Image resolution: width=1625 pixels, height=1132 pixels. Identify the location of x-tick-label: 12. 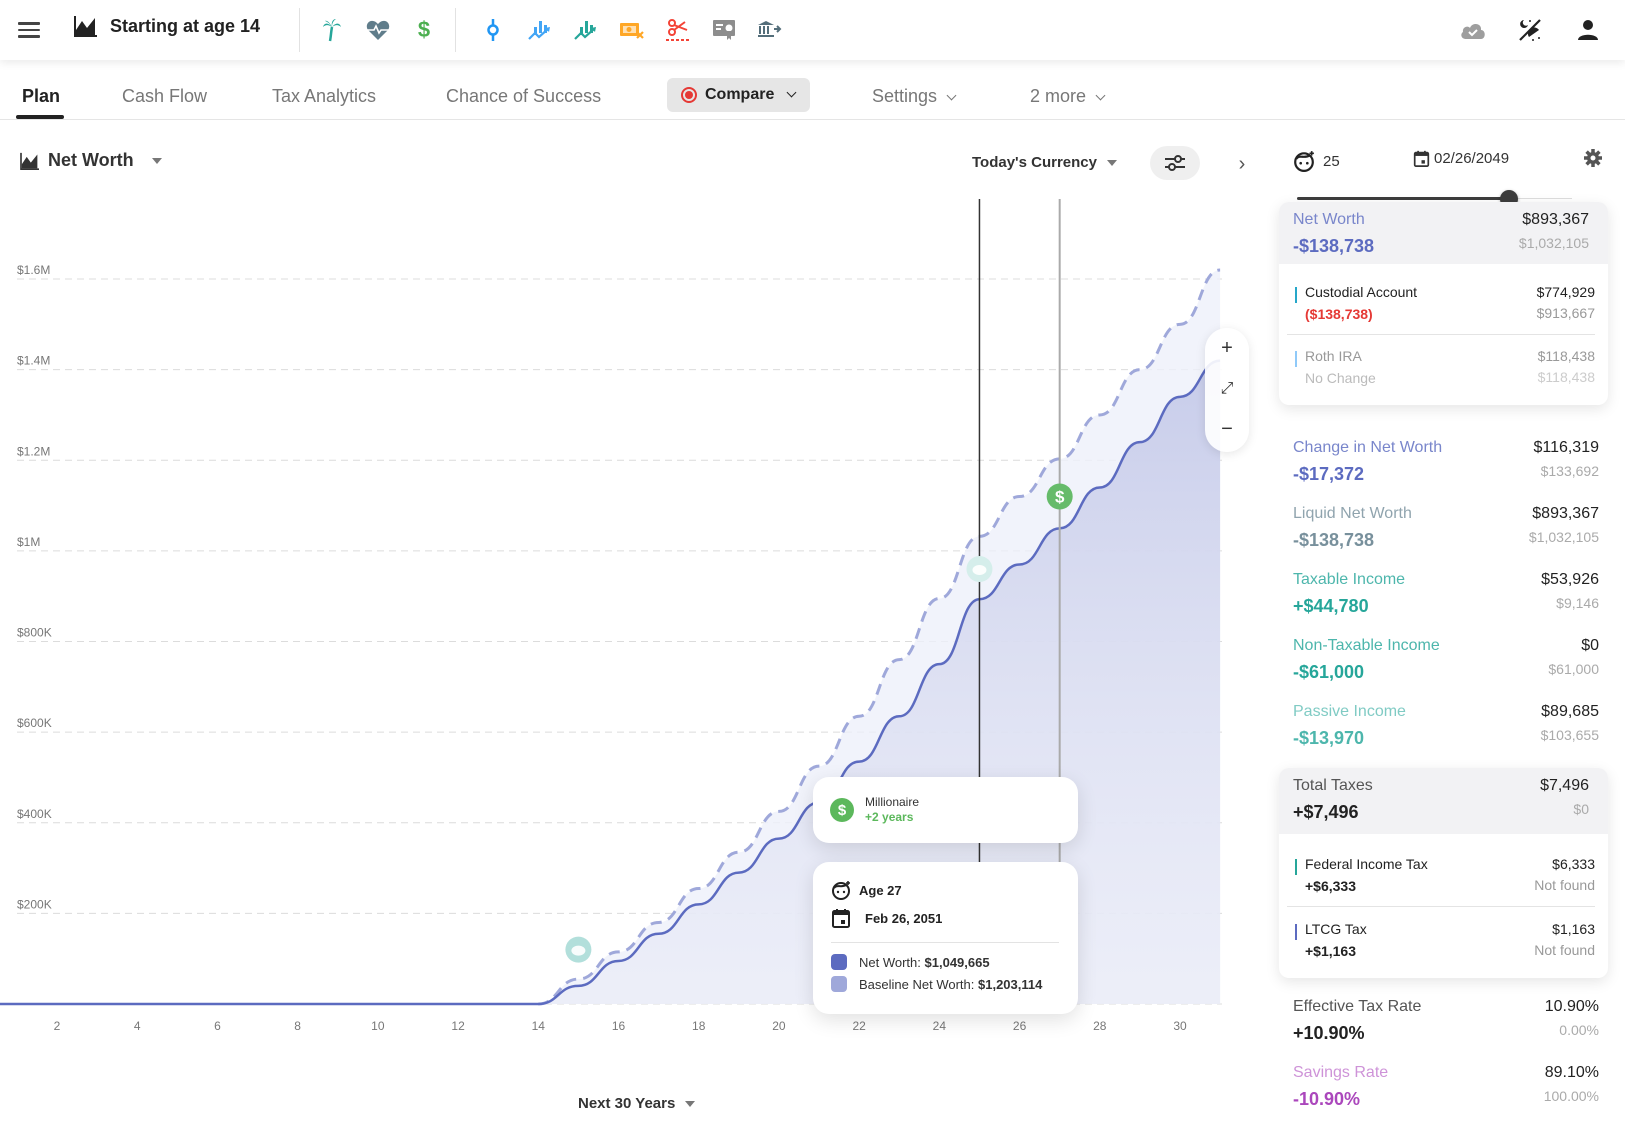
(458, 1026).